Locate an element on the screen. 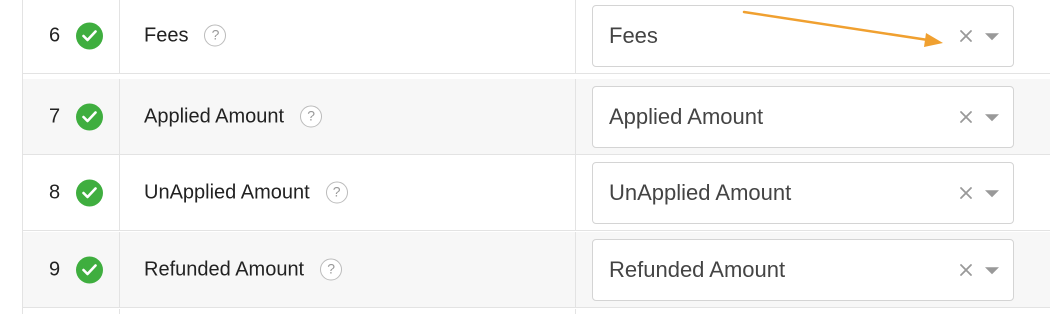 The height and width of the screenshot is (314, 1050). select-value: Fees is located at coordinates (633, 35).